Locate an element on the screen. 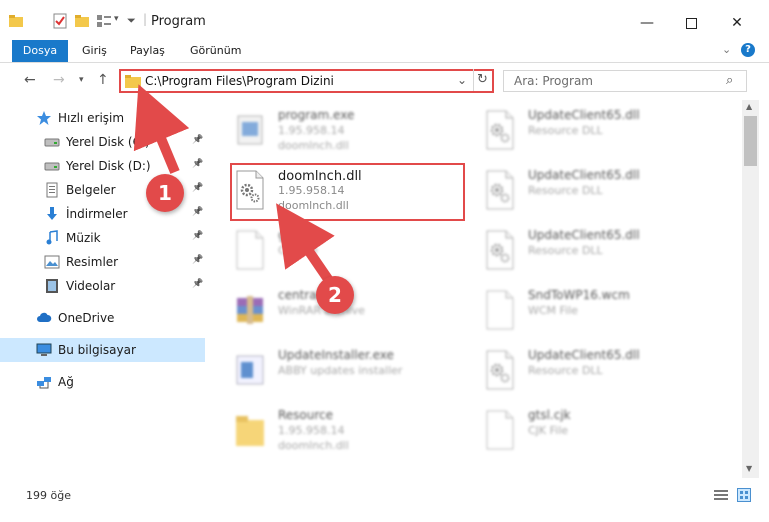 Image resolution: width=769 pixels, height=522 pixels. annotation-arrows is located at coordinates (234, 184).